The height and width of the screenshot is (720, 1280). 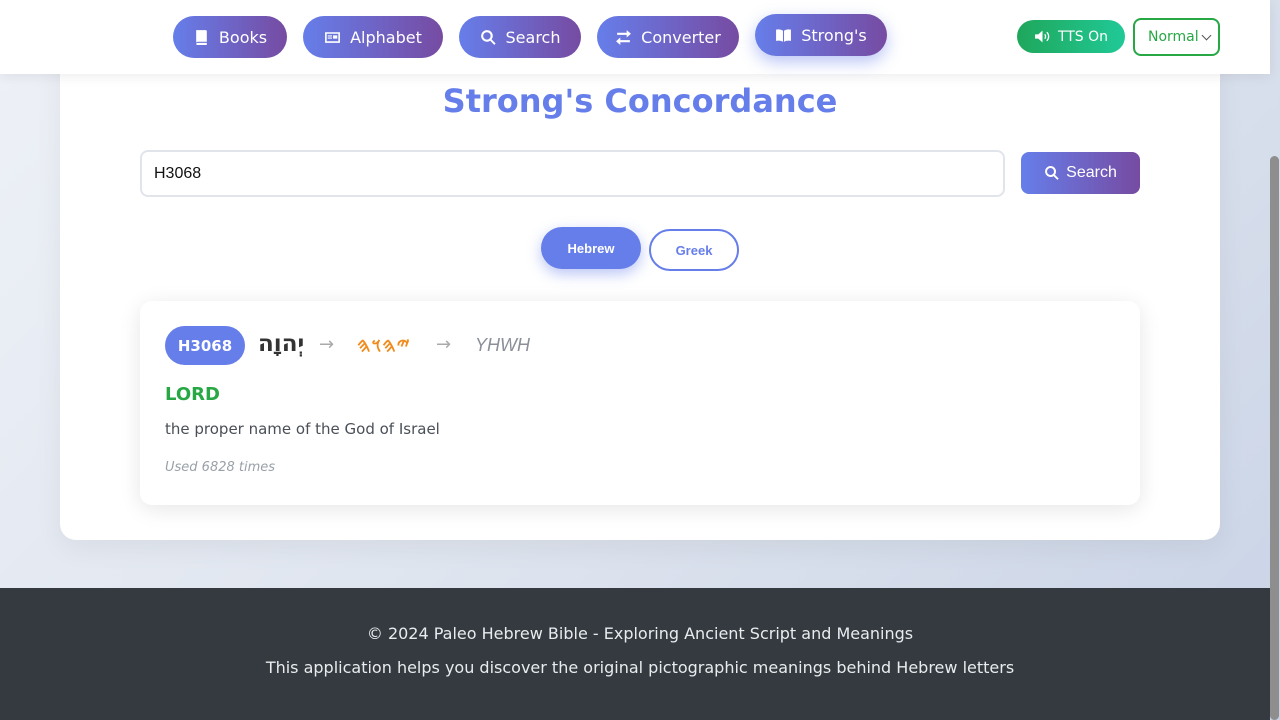 I want to click on search-button: Search, so click(x=1080, y=173).